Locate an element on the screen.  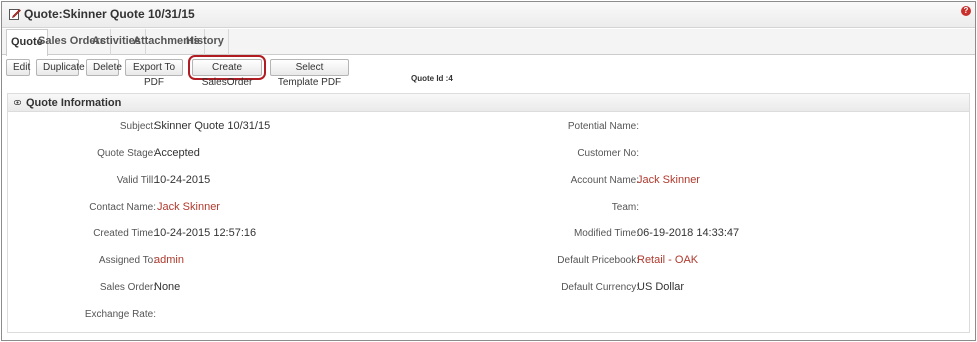
edit-icon is located at coordinates (15, 14).